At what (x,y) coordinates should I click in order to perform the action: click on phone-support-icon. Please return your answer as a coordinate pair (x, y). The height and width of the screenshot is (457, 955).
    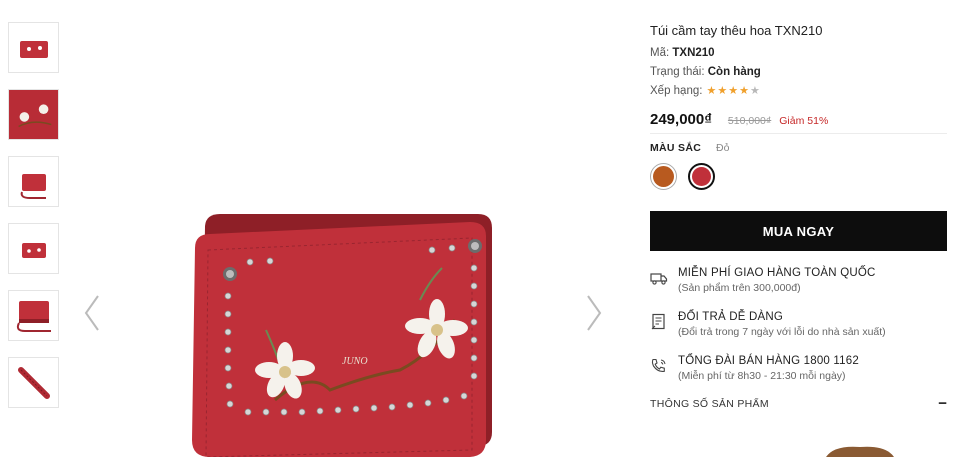
    Looking at the image, I should click on (658, 365).